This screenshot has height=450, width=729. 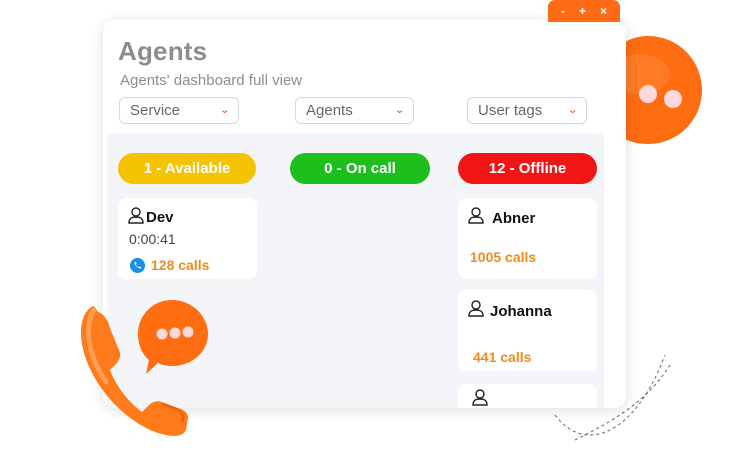 What do you see at coordinates (144, 368) in the screenshot?
I see `phone-handset-icon` at bounding box center [144, 368].